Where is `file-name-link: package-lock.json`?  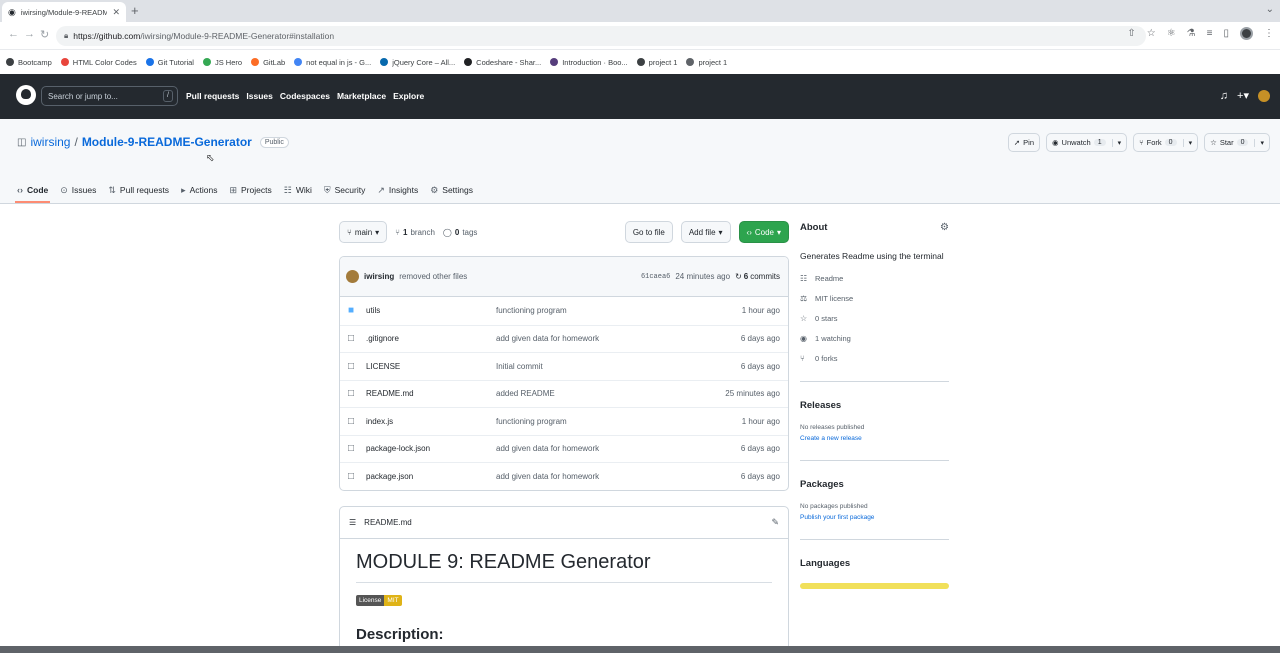 file-name-link: package-lock.json is located at coordinates (431, 448).